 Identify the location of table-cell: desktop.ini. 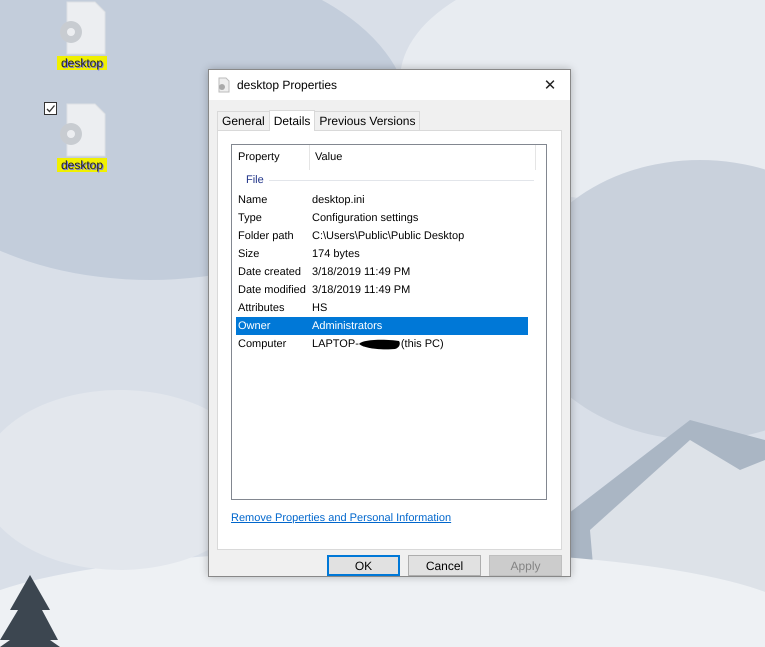
(338, 200).